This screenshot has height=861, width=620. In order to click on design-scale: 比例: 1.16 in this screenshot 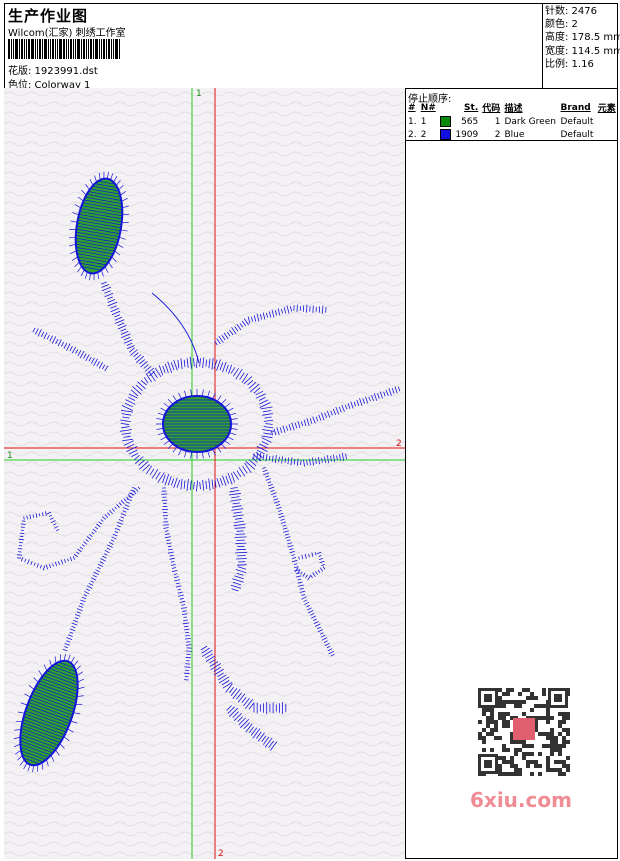, I will do `click(569, 64)`.